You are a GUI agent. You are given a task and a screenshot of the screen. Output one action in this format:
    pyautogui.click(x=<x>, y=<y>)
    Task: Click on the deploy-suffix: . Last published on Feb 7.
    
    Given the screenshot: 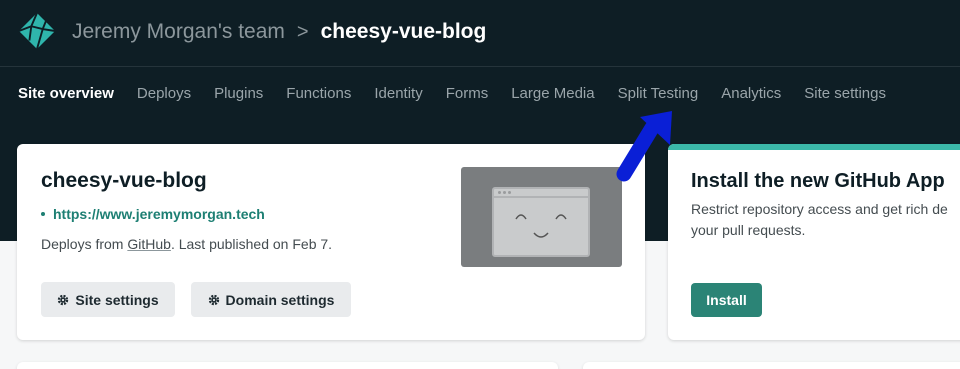 What is the action you would take?
    pyautogui.click(x=251, y=244)
    